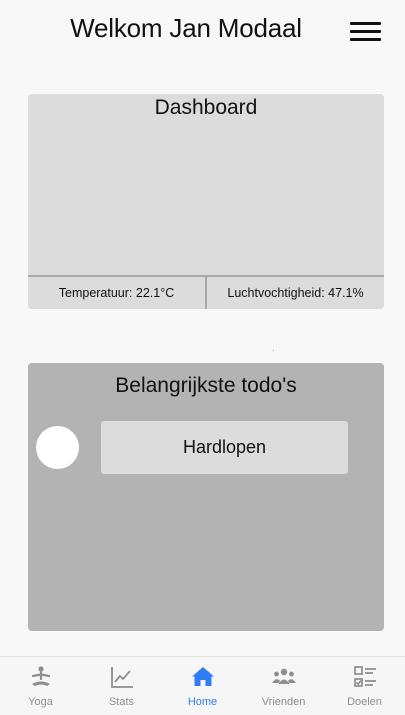 The width and height of the screenshot is (405, 715). What do you see at coordinates (206, 107) in the screenshot?
I see `dashboard-title: Dashboard` at bounding box center [206, 107].